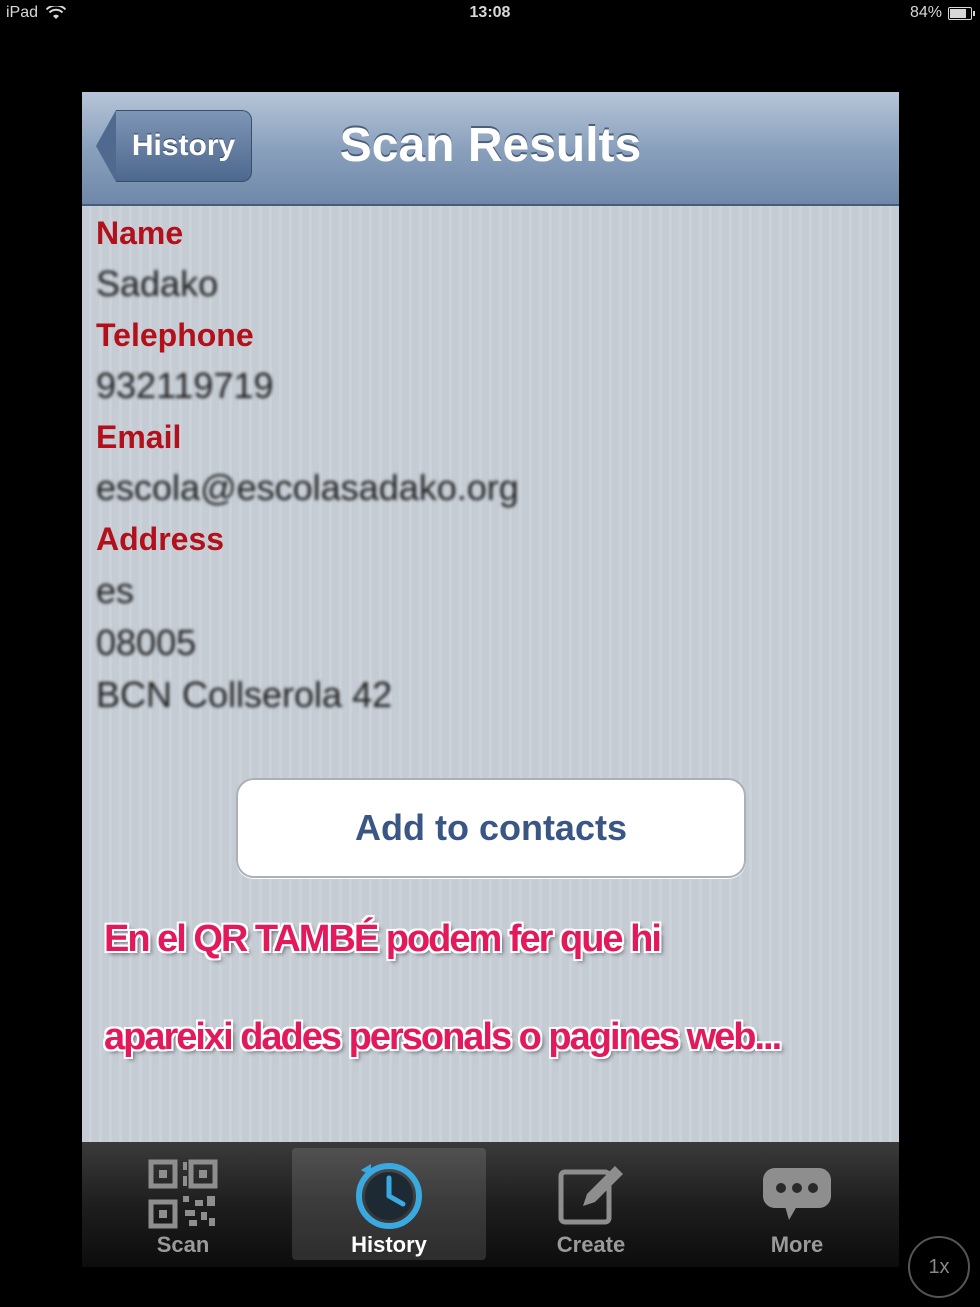 This screenshot has width=980, height=1307. I want to click on clock-time: 13:08, so click(490, 12).